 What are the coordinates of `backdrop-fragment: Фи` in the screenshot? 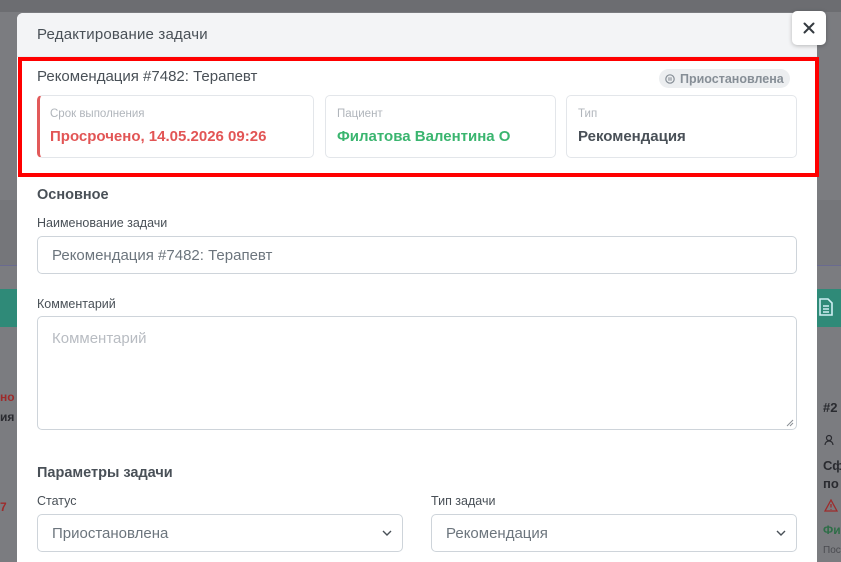 It's located at (832, 530).